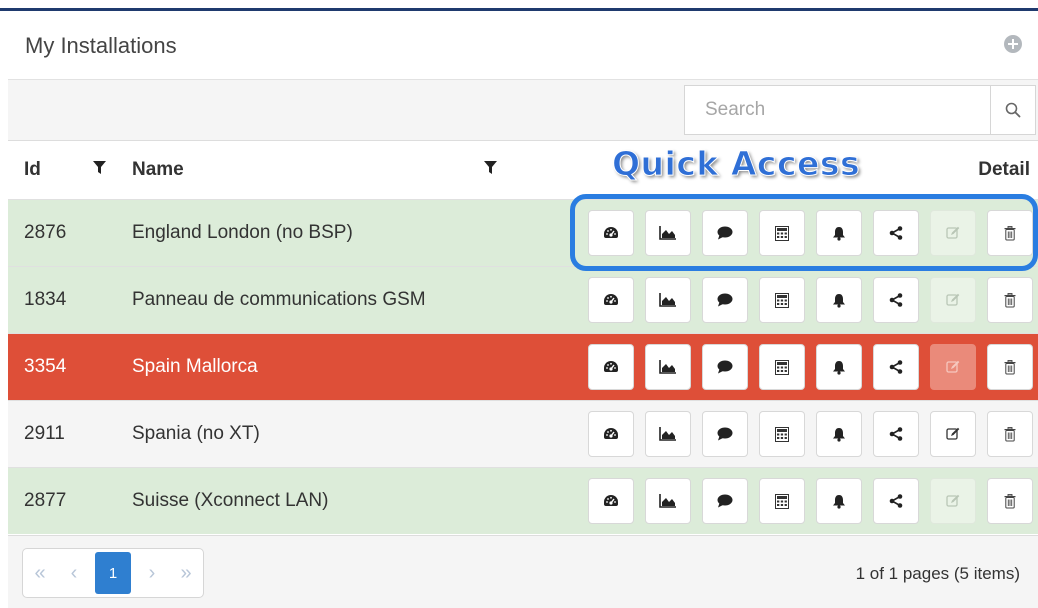  What do you see at coordinates (837, 110) in the screenshot?
I see `search-input` at bounding box center [837, 110].